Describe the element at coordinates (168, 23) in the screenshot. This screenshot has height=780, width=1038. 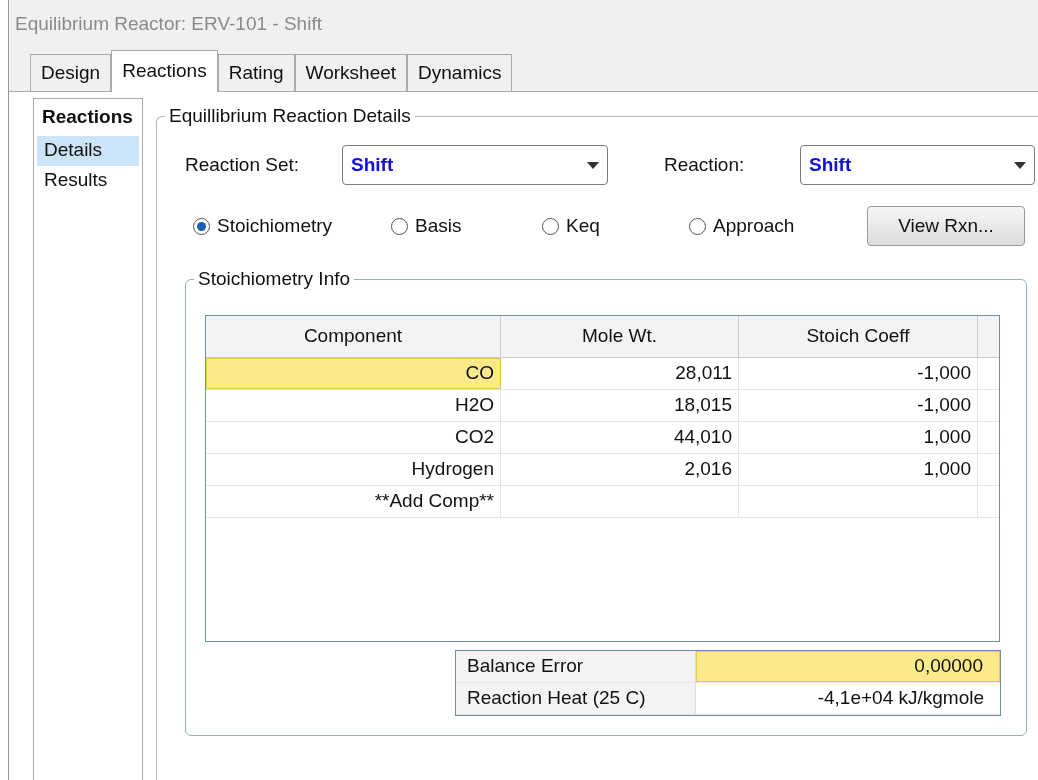
I see `window-title: Equilibrium Reactor: ERV-101 - Shift` at that location.